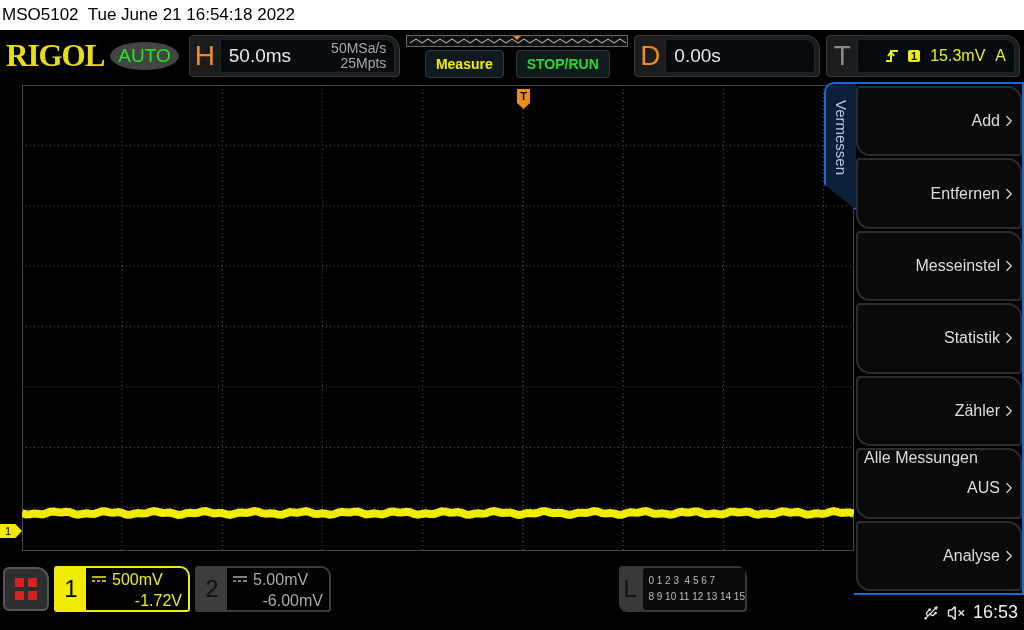 The height and width of the screenshot is (630, 1024). What do you see at coordinates (71, 588) in the screenshot?
I see `channel-number: 1` at bounding box center [71, 588].